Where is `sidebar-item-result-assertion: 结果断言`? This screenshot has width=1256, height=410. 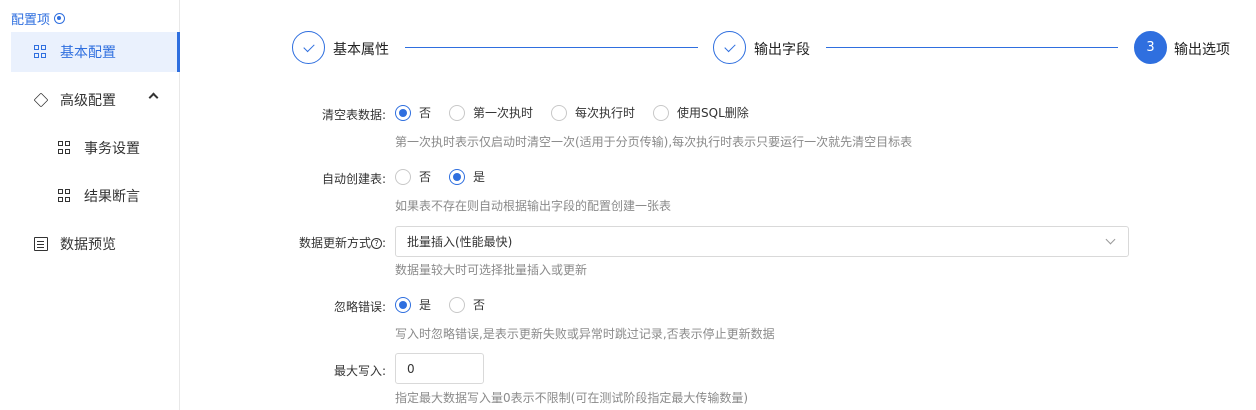 sidebar-item-result-assertion: 结果断言 is located at coordinates (95, 196).